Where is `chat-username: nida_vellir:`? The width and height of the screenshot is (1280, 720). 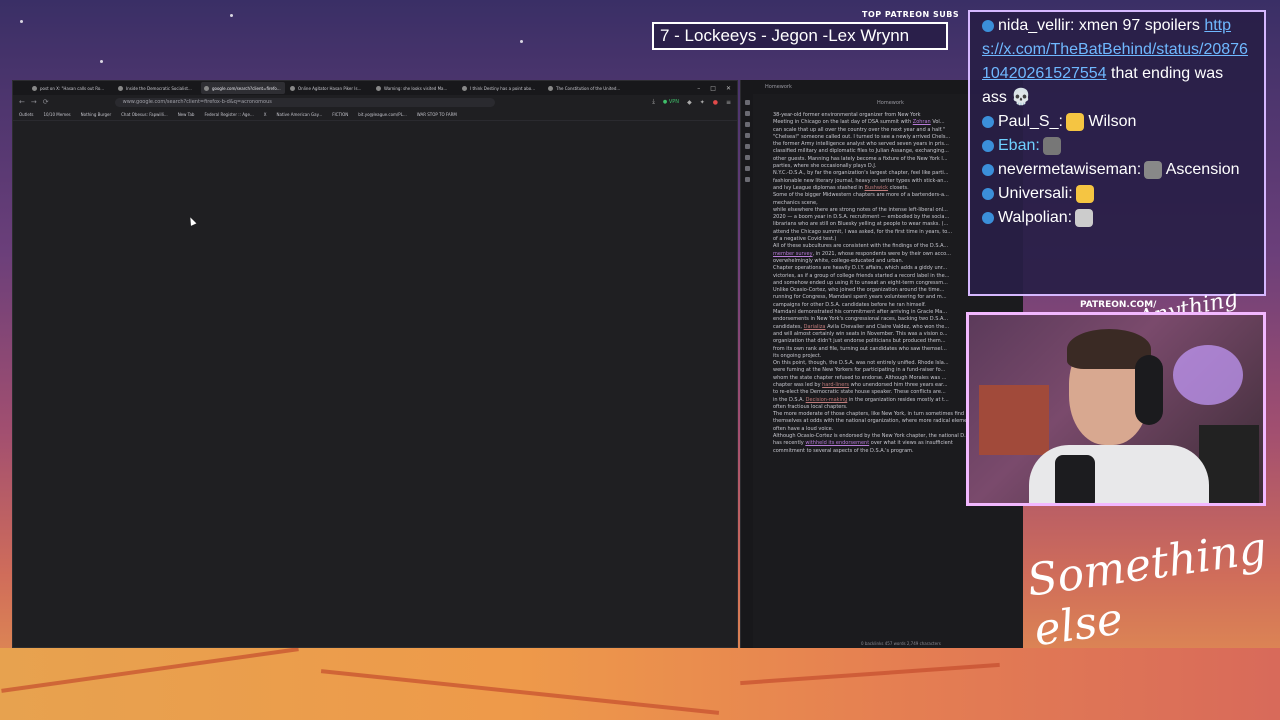
chat-username: nida_vellir: is located at coordinates (1036, 25).